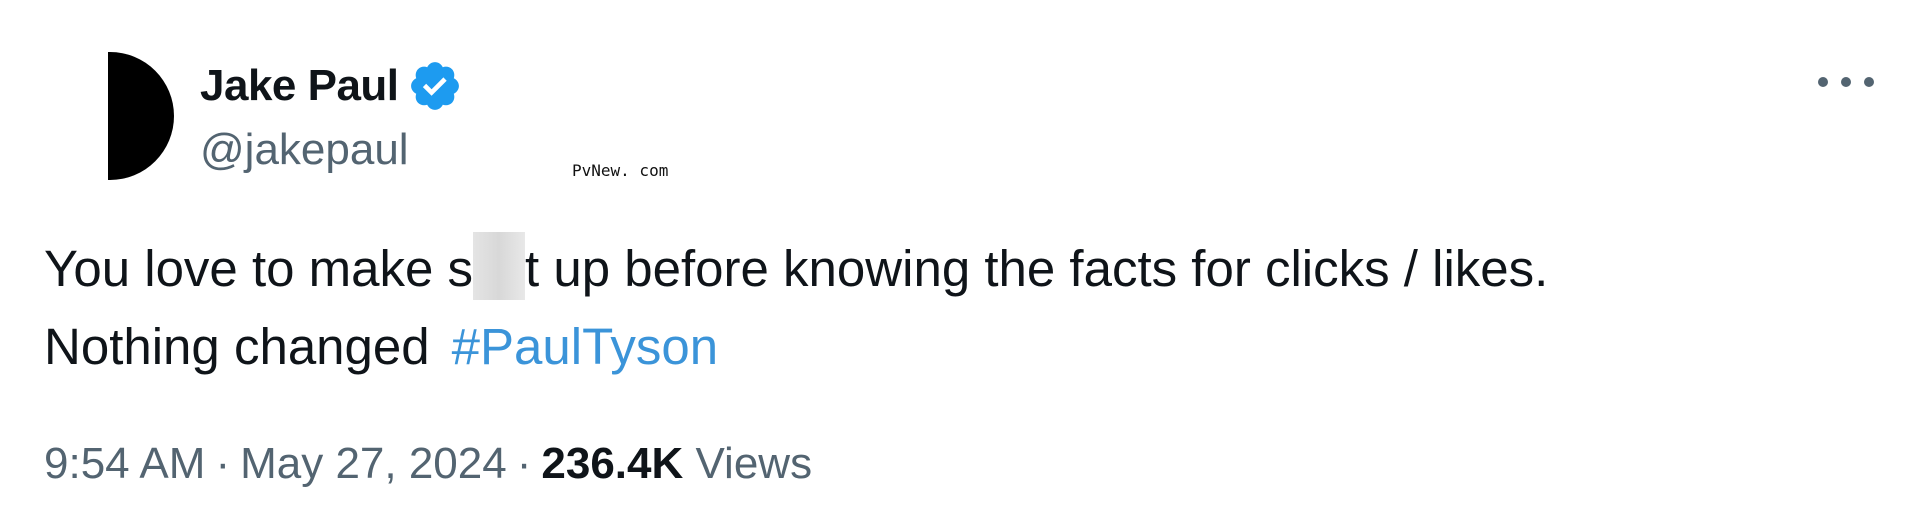 The width and height of the screenshot is (1920, 530). I want to click on tweet-meta: 9:54 AM · May 27, 2024 · 236.4K Views, so click(428, 464).